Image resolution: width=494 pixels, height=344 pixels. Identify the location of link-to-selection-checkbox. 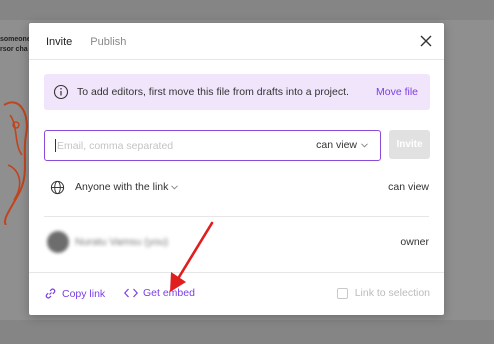
(342, 293).